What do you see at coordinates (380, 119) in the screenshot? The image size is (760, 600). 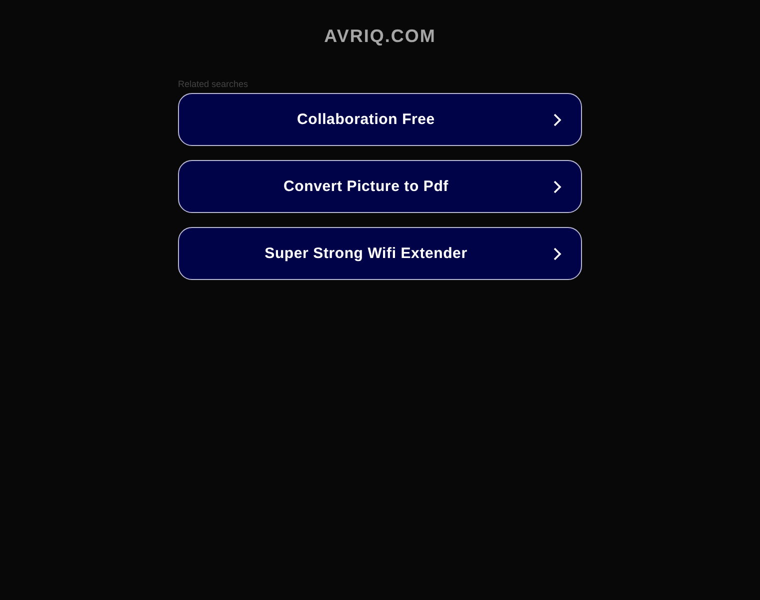 I see `search-link: Collaboration Free` at bounding box center [380, 119].